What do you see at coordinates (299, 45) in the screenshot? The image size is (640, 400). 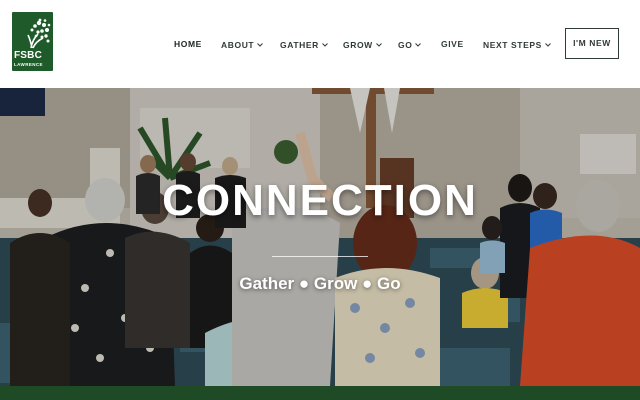 I see `nav-gather-label: GATHER` at bounding box center [299, 45].